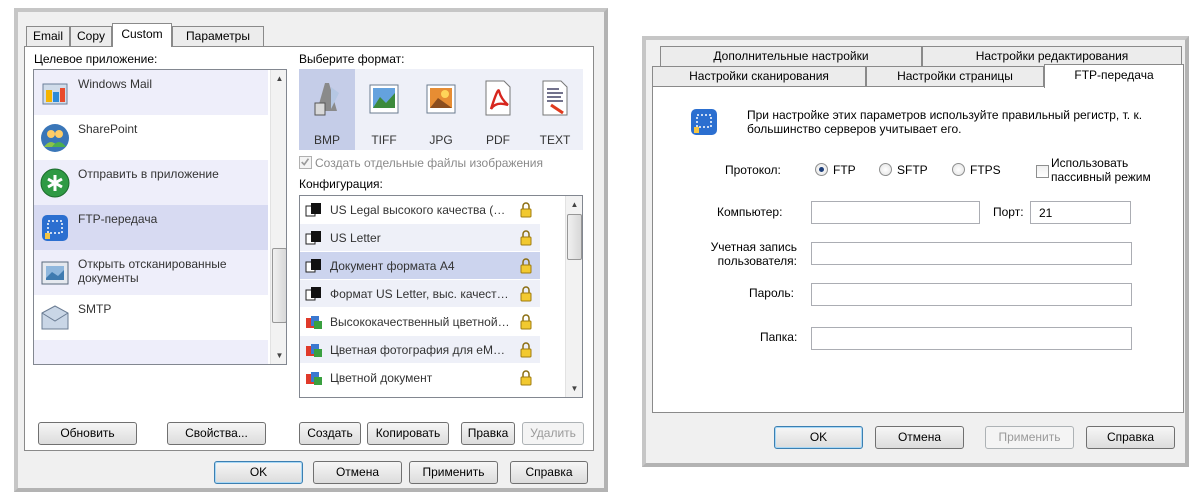  Describe the element at coordinates (971, 253) in the screenshot. I see `user-account-input` at that location.